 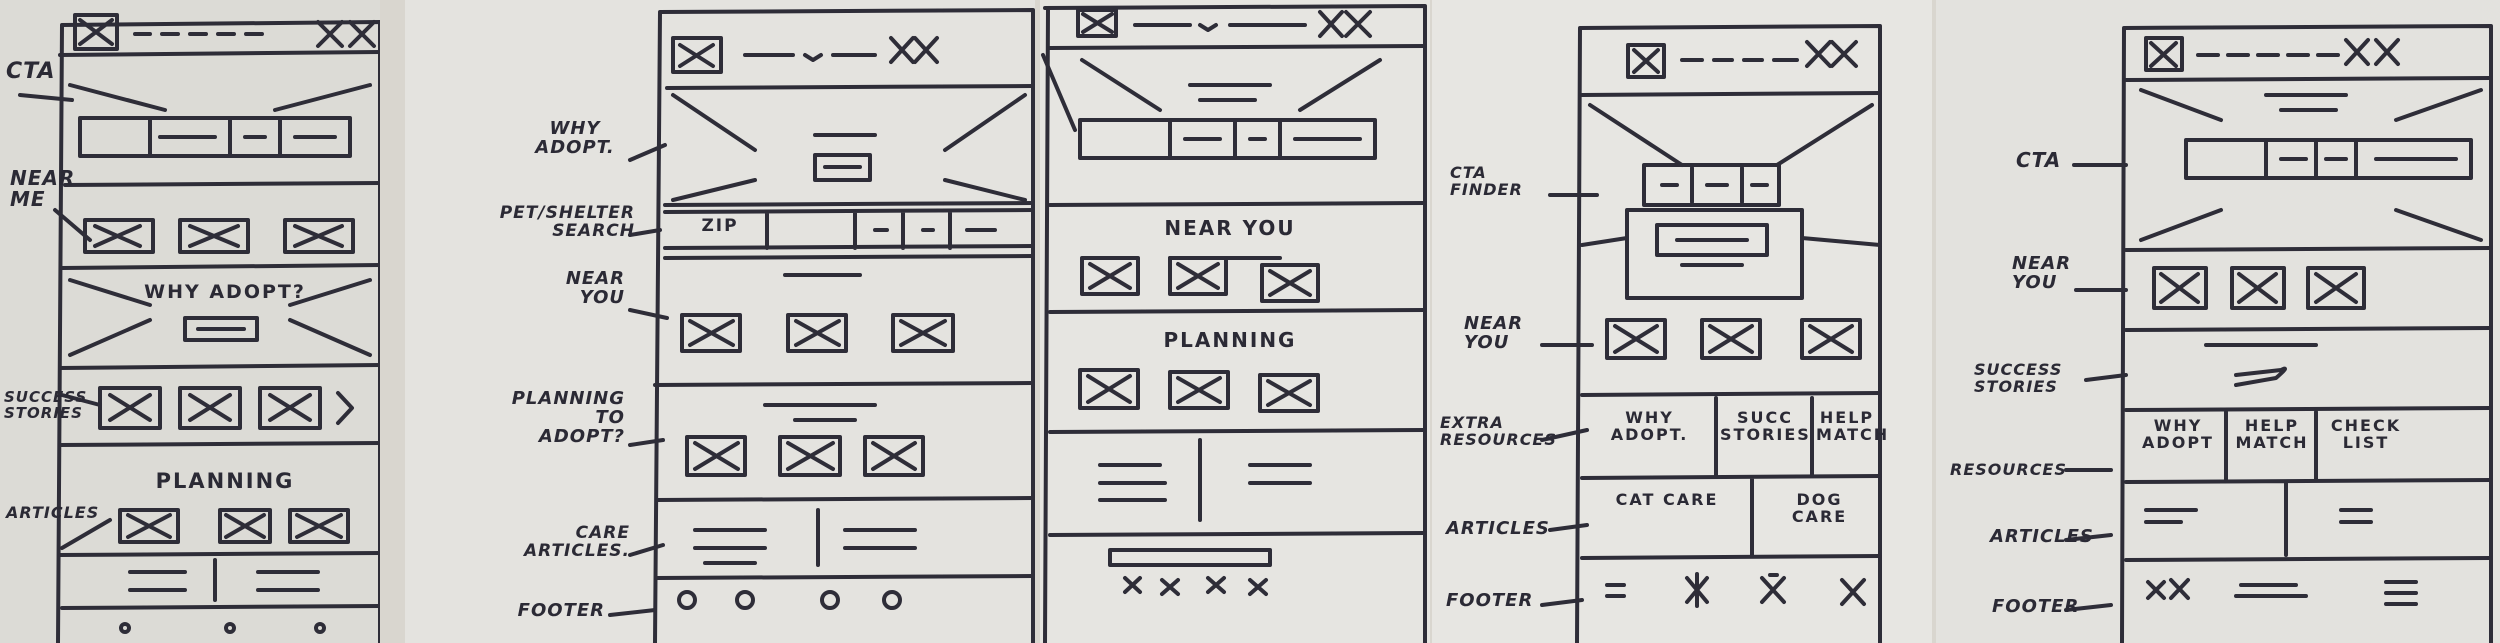 I want to click on wf-cat-care-card: CAT CARE, so click(x=1667, y=499).